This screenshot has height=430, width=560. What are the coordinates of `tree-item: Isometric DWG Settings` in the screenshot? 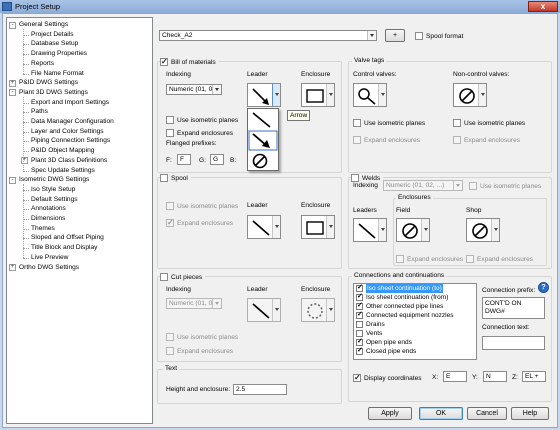 It's located at (54, 180).